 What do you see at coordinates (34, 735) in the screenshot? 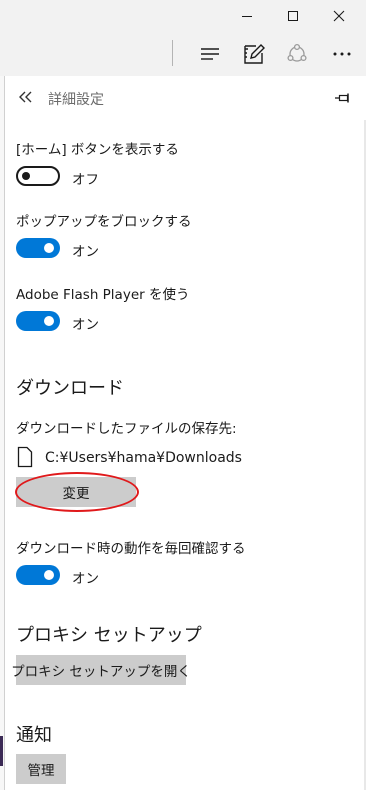
I see `notifications-heading: 通知` at bounding box center [34, 735].